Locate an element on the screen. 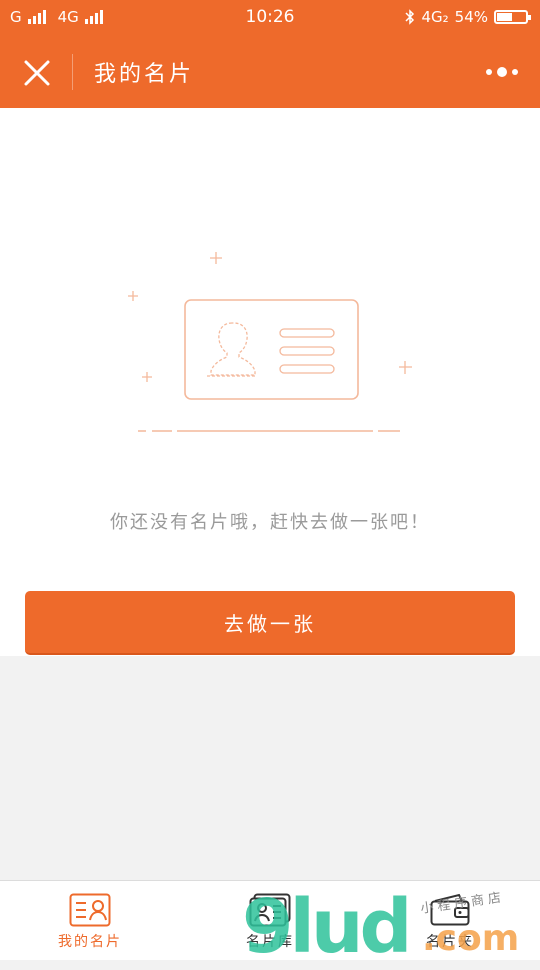 The width and height of the screenshot is (540, 970). empty-state-message: 你还没有名片哦，赶快去做一张吧！ is located at coordinates (270, 522).